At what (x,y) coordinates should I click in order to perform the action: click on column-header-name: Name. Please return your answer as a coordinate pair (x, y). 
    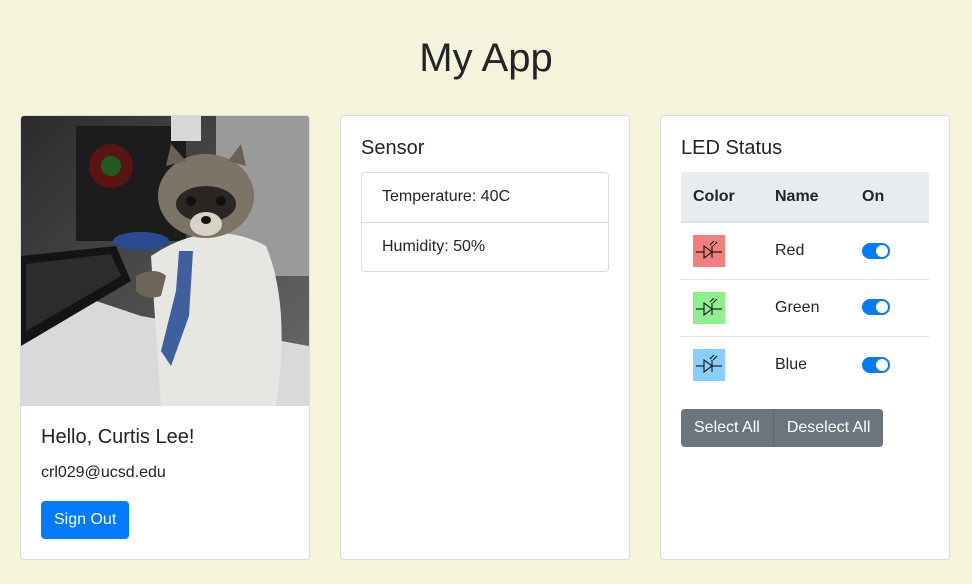
    Looking at the image, I should click on (806, 197).